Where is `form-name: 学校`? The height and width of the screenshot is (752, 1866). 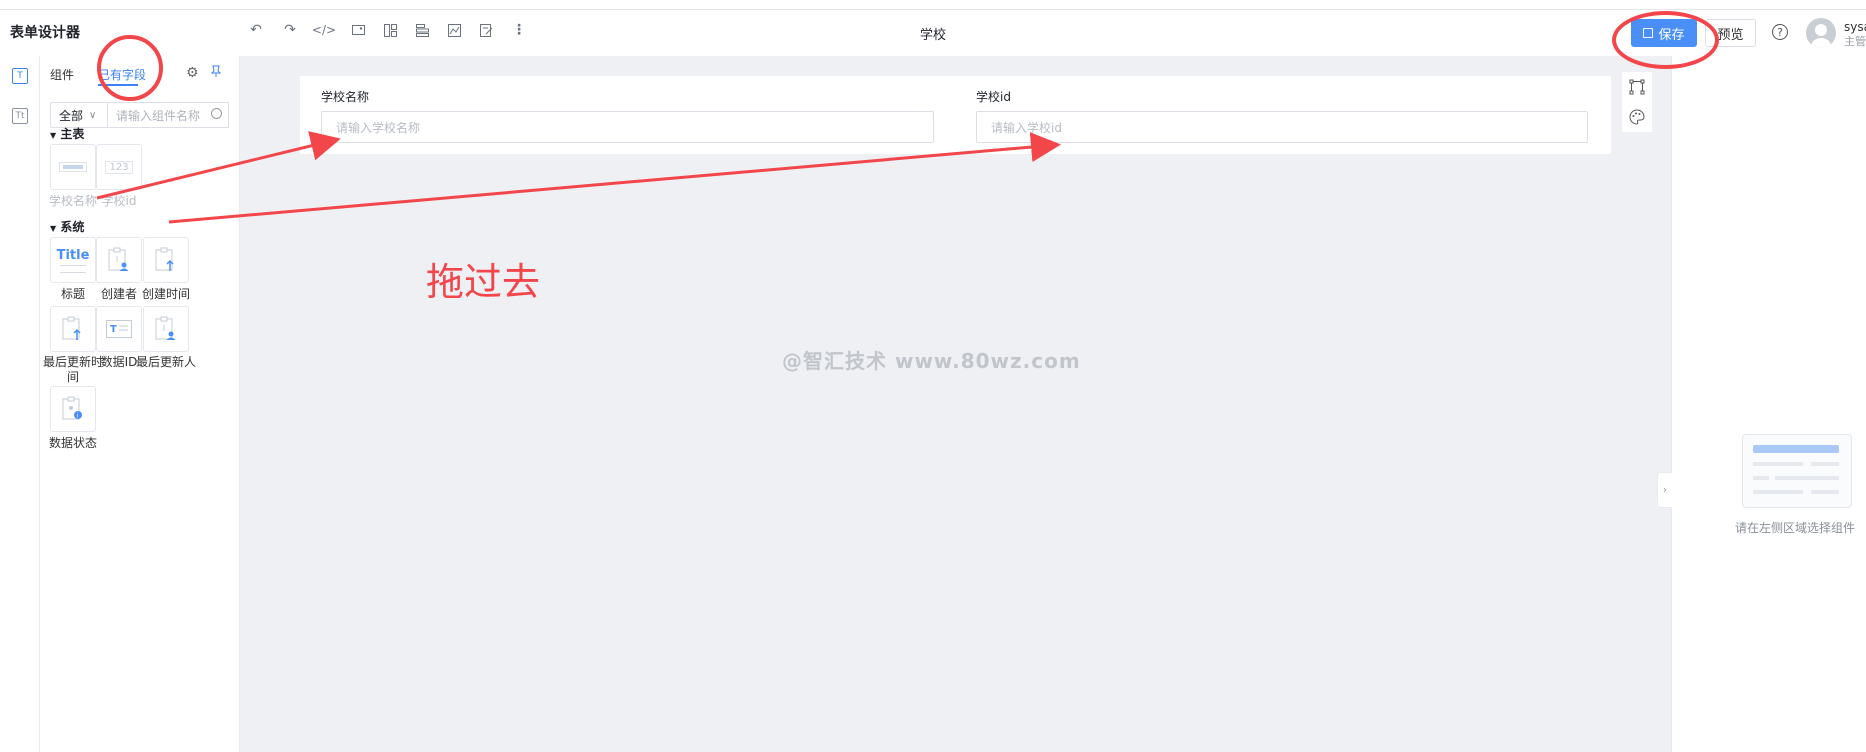
form-name: 学校 is located at coordinates (932, 35).